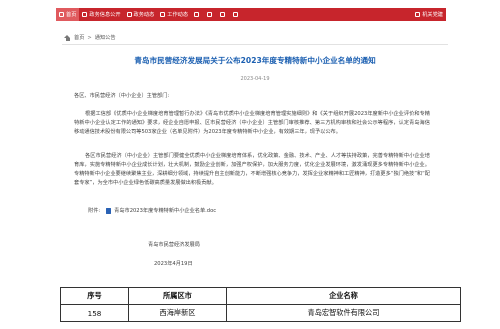 The width and height of the screenshot is (500, 329). What do you see at coordinates (418, 14) in the screenshot?
I see `flag-icon` at bounding box center [418, 14].